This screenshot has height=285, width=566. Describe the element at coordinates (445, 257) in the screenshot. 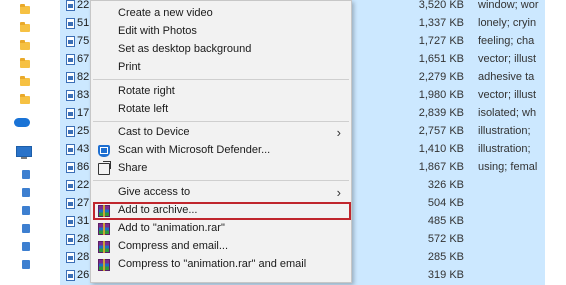

I see `file-size: 285 KB` at that location.